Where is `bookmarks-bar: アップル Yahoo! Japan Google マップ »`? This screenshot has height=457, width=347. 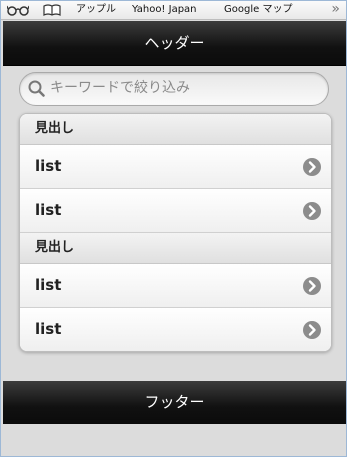 bookmarks-bar: アップル Yahoo! Japan Google マップ » is located at coordinates (173, 10).